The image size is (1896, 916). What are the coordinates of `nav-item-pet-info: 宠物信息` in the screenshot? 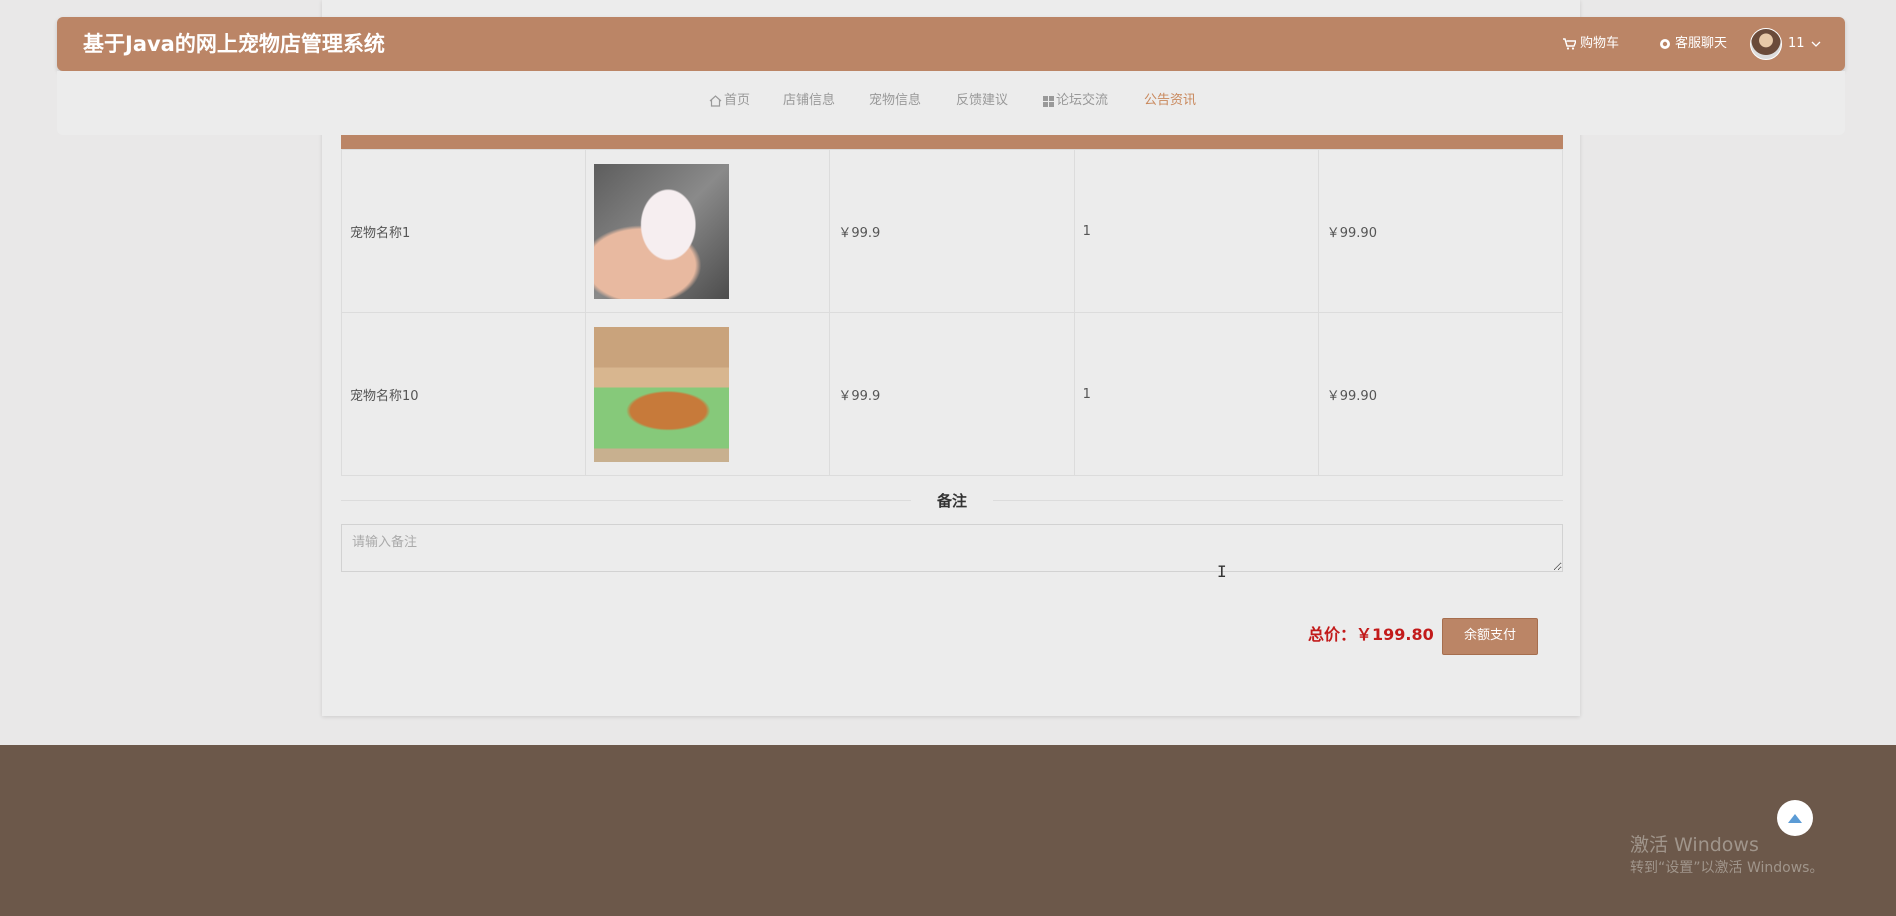 It's located at (895, 101).